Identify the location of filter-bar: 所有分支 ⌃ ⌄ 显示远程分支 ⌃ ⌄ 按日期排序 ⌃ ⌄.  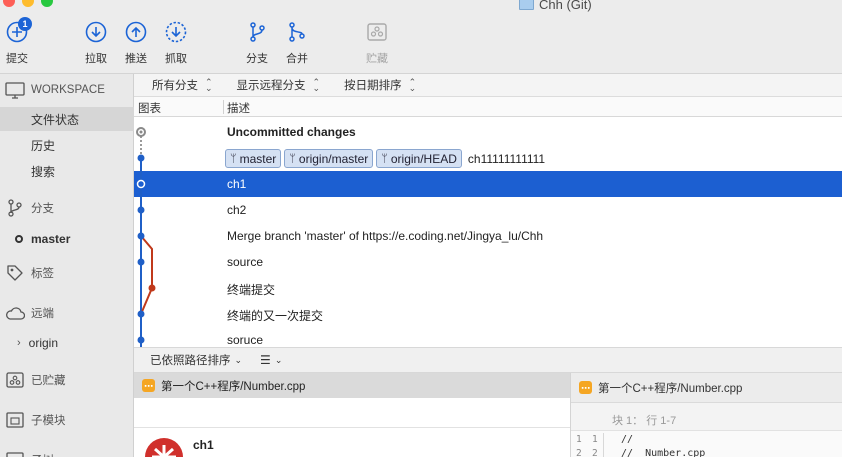
(488, 85).